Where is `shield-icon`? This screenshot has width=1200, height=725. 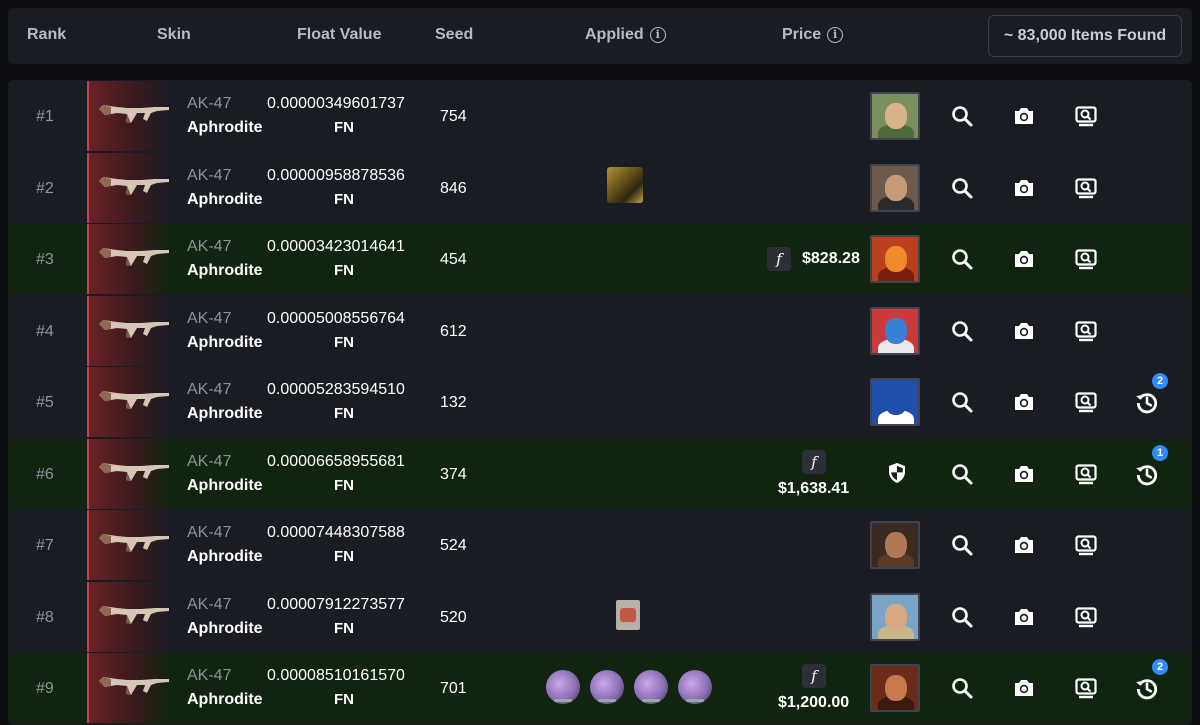
shield-icon is located at coordinates (897, 475).